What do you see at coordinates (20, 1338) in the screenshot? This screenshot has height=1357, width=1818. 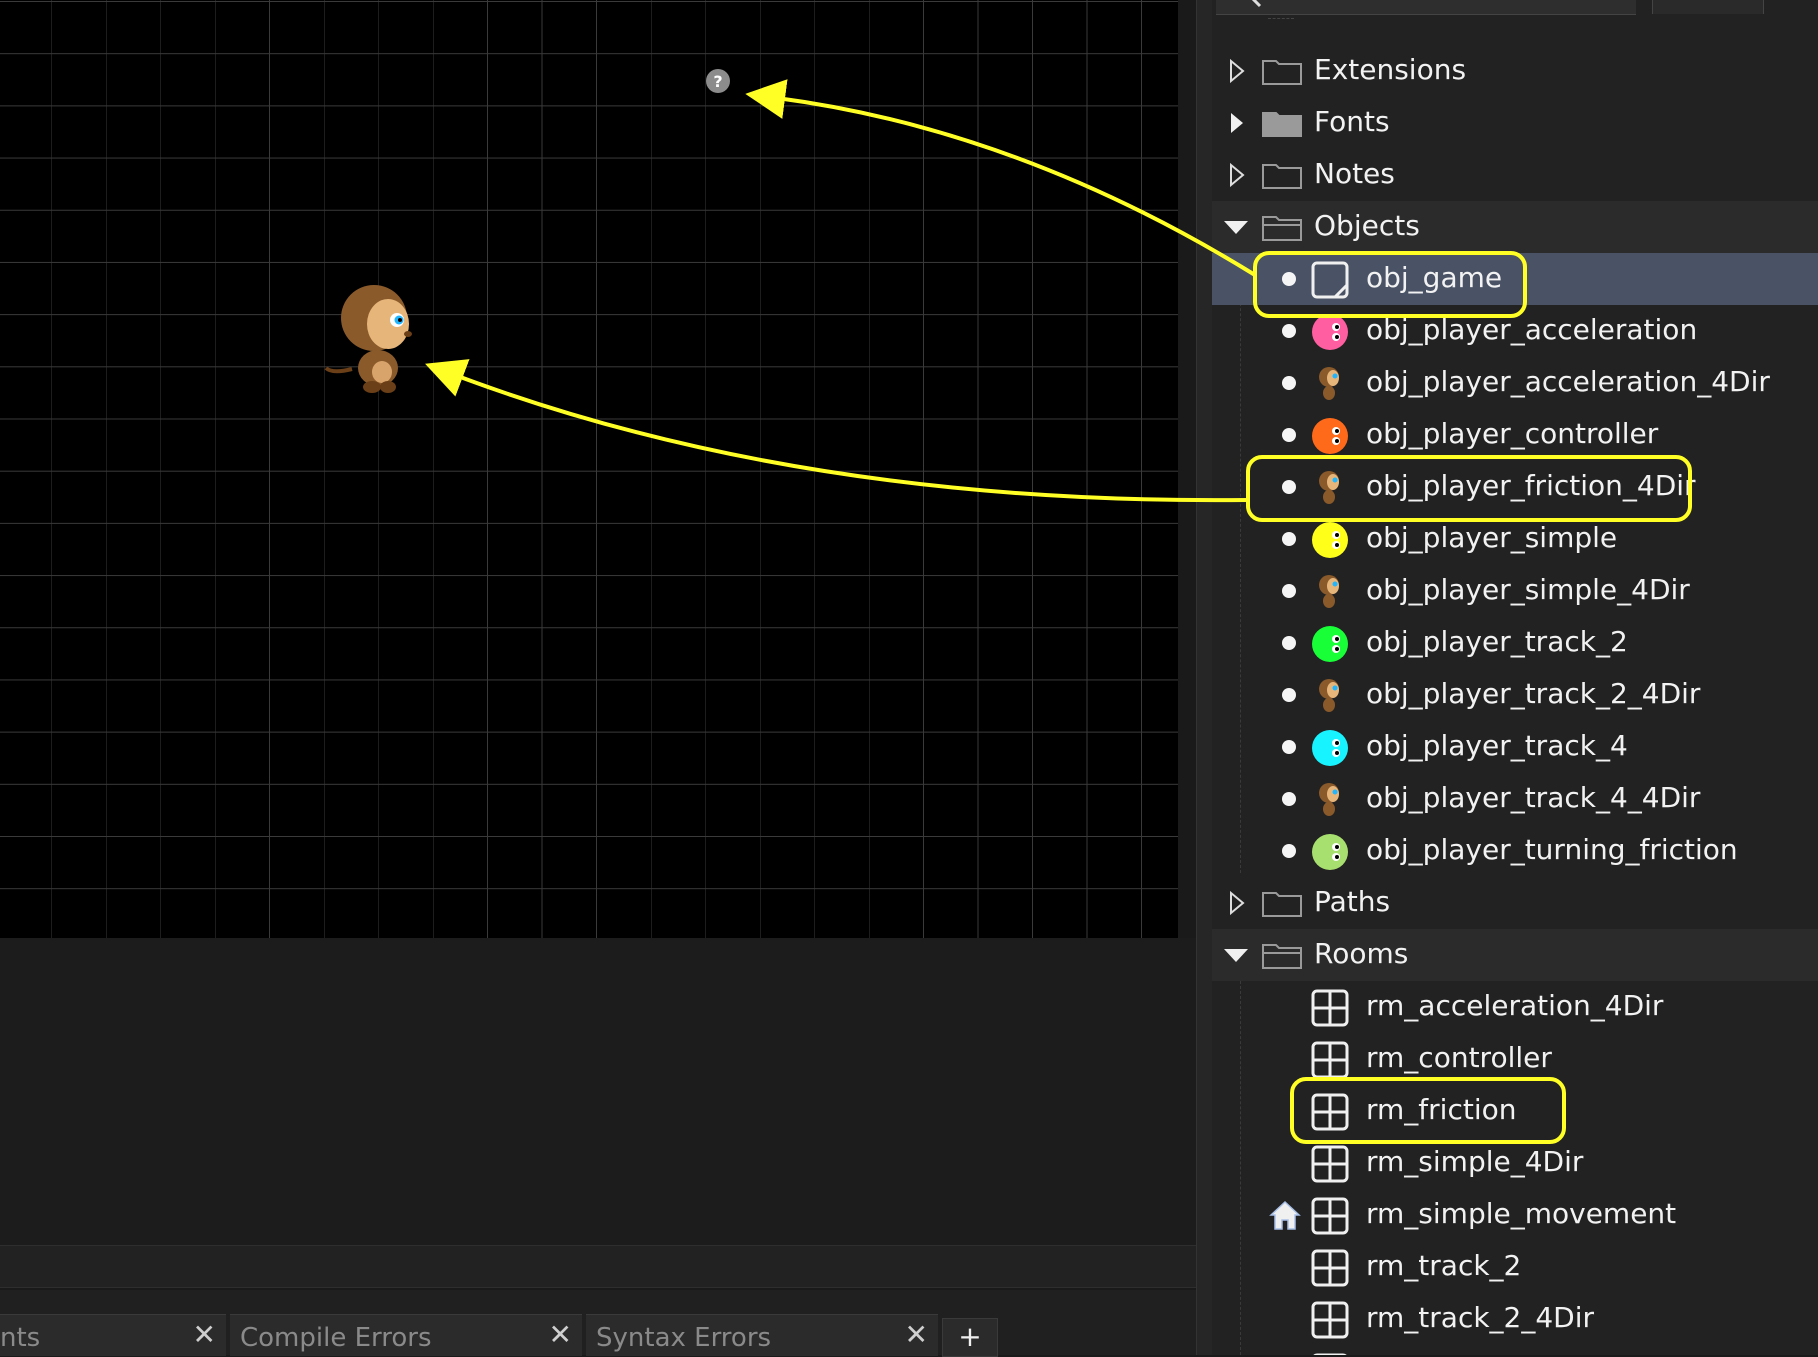 I see `tab-label: nts` at bounding box center [20, 1338].